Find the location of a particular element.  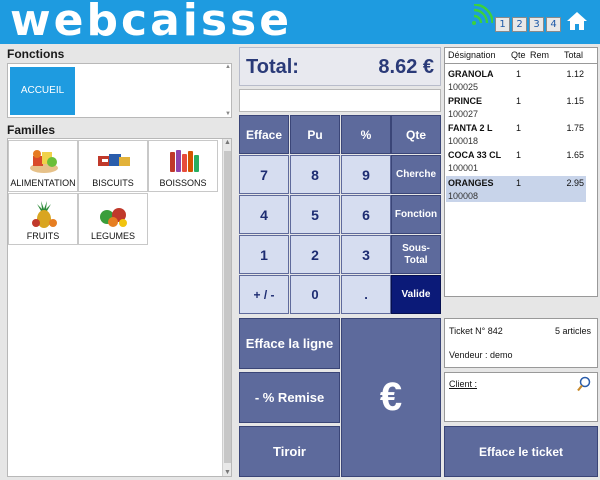

famille-label: FRUITS is located at coordinates (43, 236).